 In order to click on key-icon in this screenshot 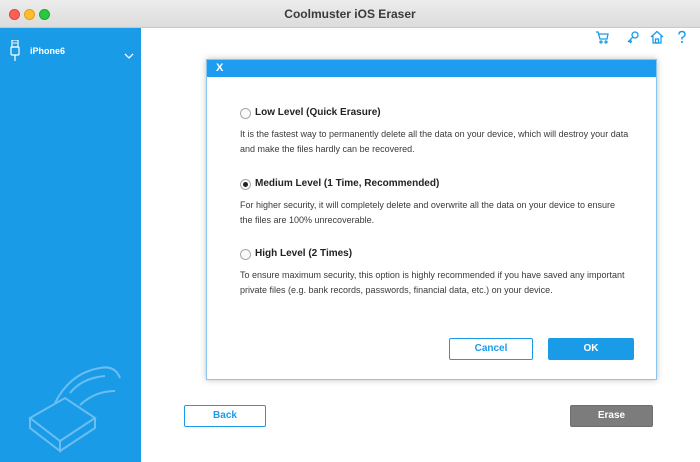, I will do `click(633, 37)`.